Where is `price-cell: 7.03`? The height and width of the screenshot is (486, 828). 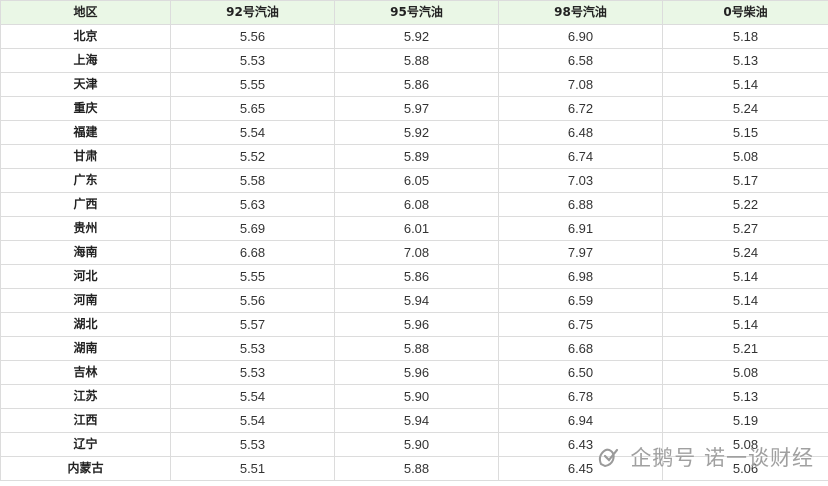 price-cell: 7.03 is located at coordinates (580, 180).